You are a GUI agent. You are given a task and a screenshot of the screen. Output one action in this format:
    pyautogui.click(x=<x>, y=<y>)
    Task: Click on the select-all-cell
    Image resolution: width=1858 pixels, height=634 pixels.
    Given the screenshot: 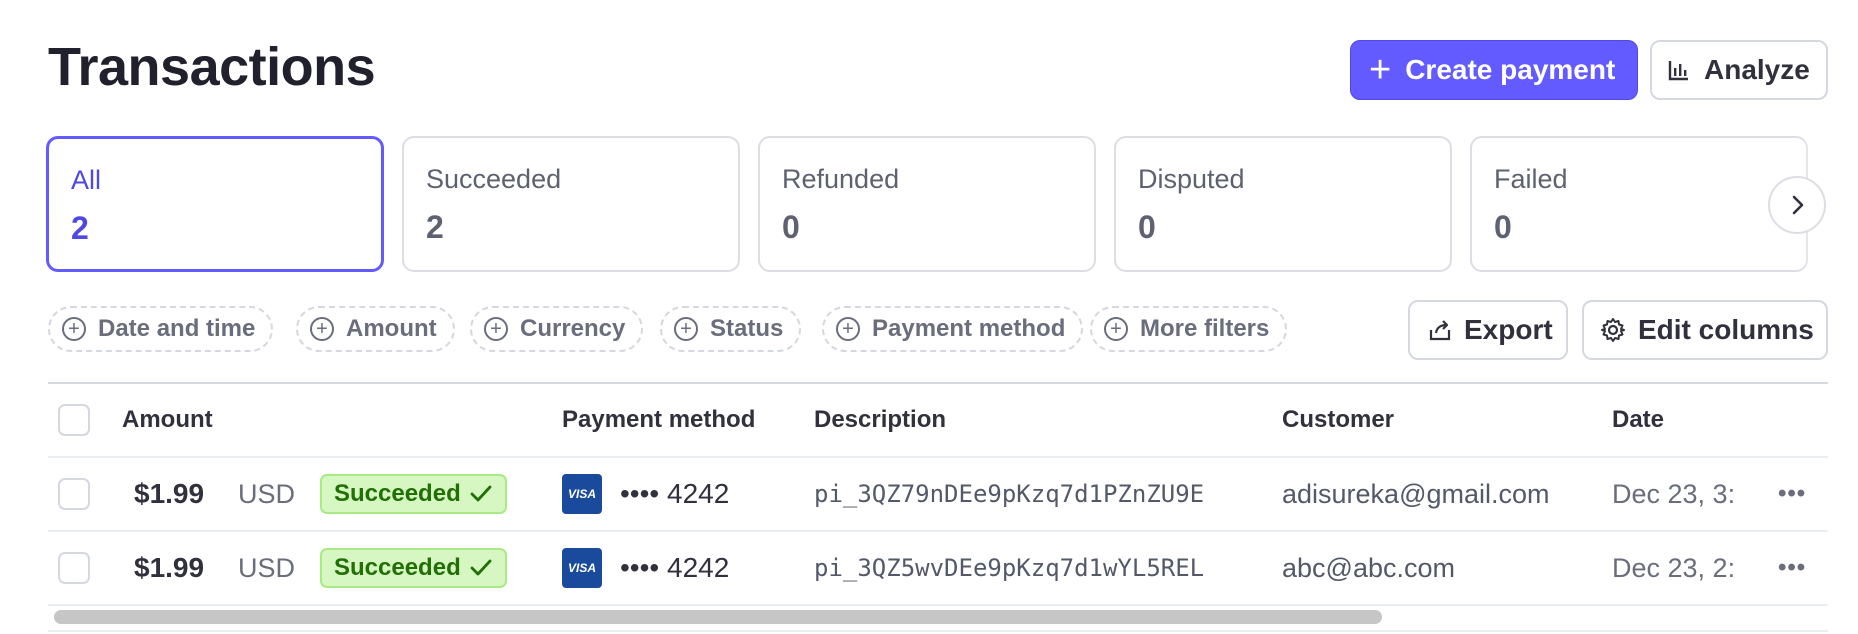 What is the action you would take?
    pyautogui.click(x=74, y=420)
    